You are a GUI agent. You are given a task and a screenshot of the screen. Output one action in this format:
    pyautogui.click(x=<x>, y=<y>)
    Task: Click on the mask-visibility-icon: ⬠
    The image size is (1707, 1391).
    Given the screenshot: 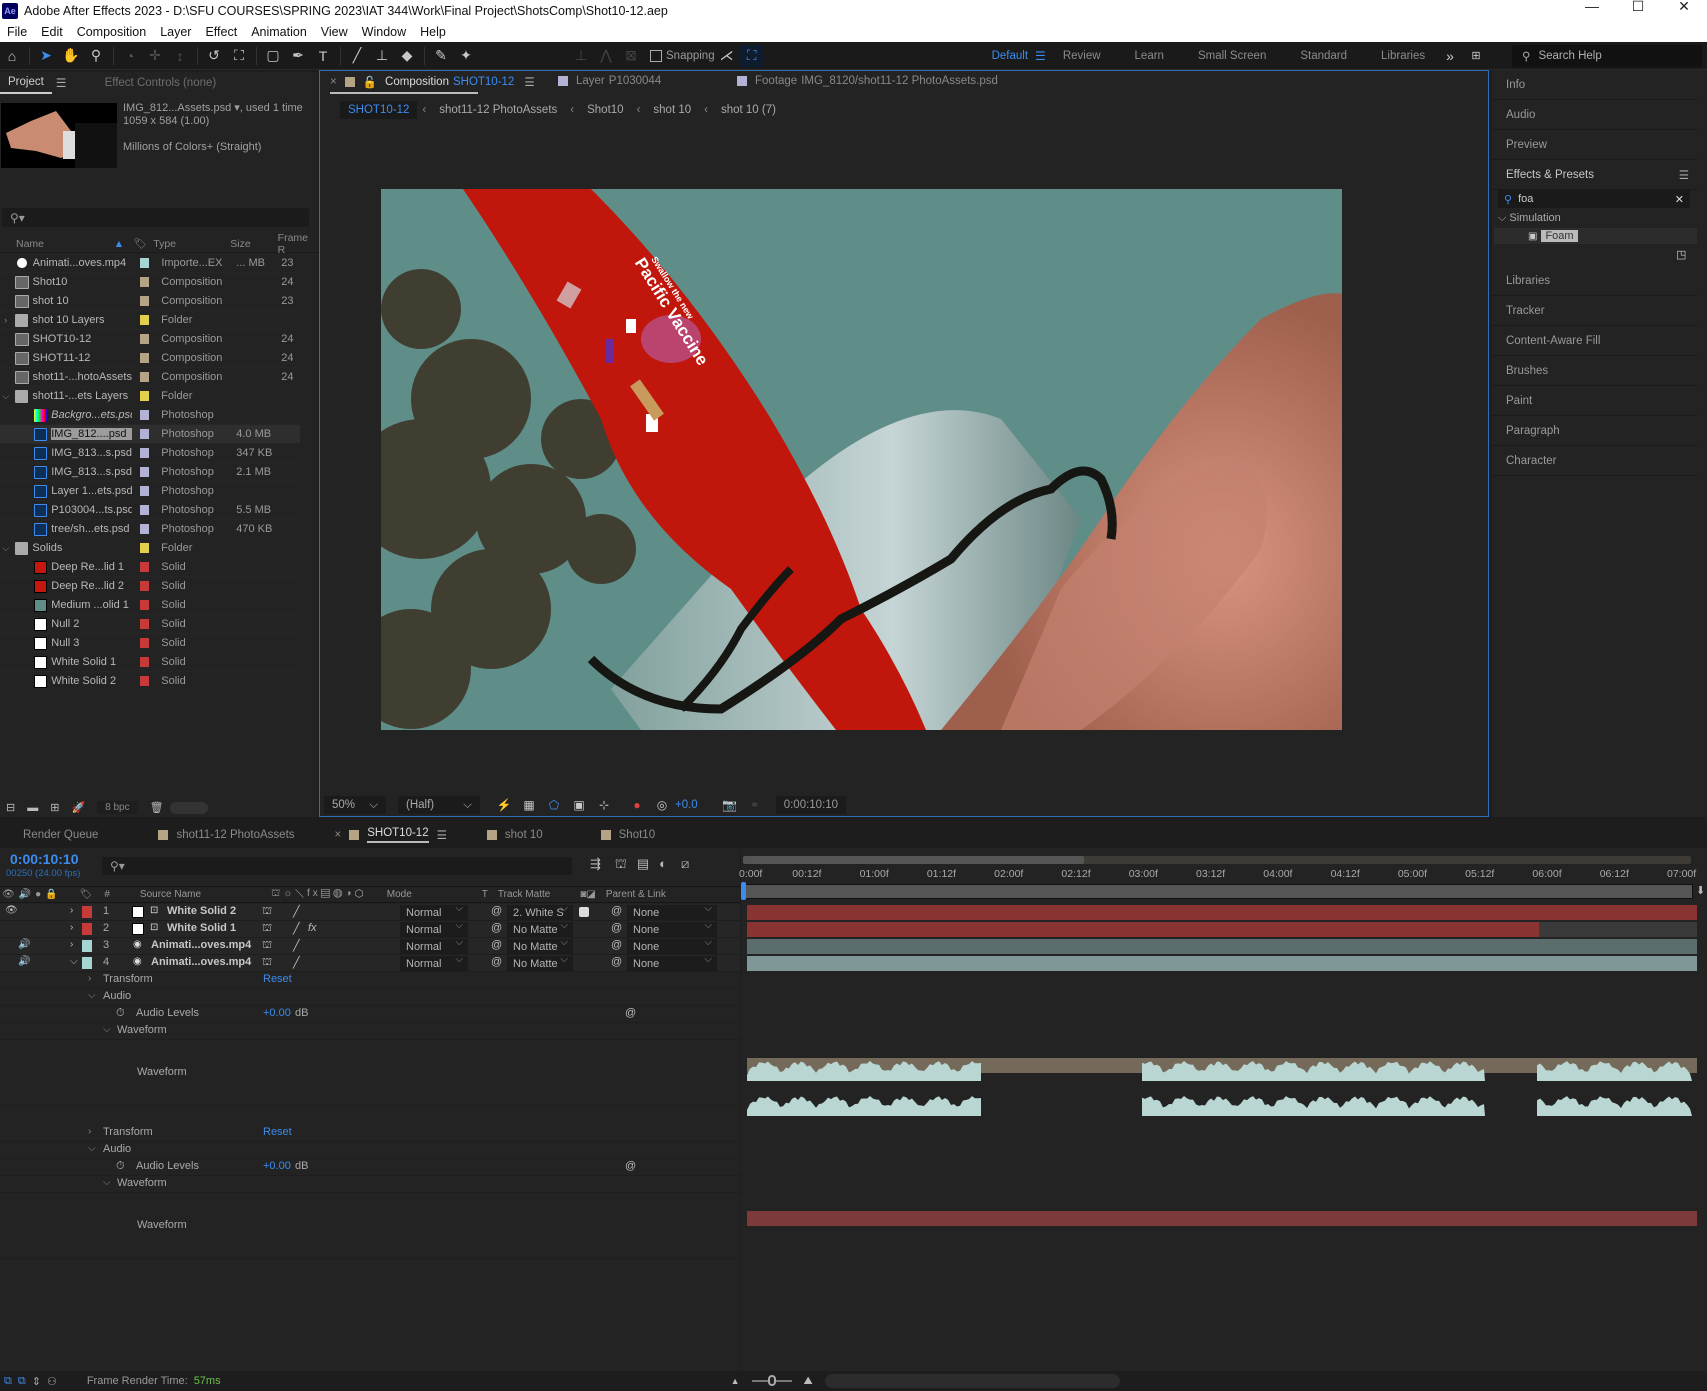 What is the action you would take?
    pyautogui.click(x=554, y=805)
    